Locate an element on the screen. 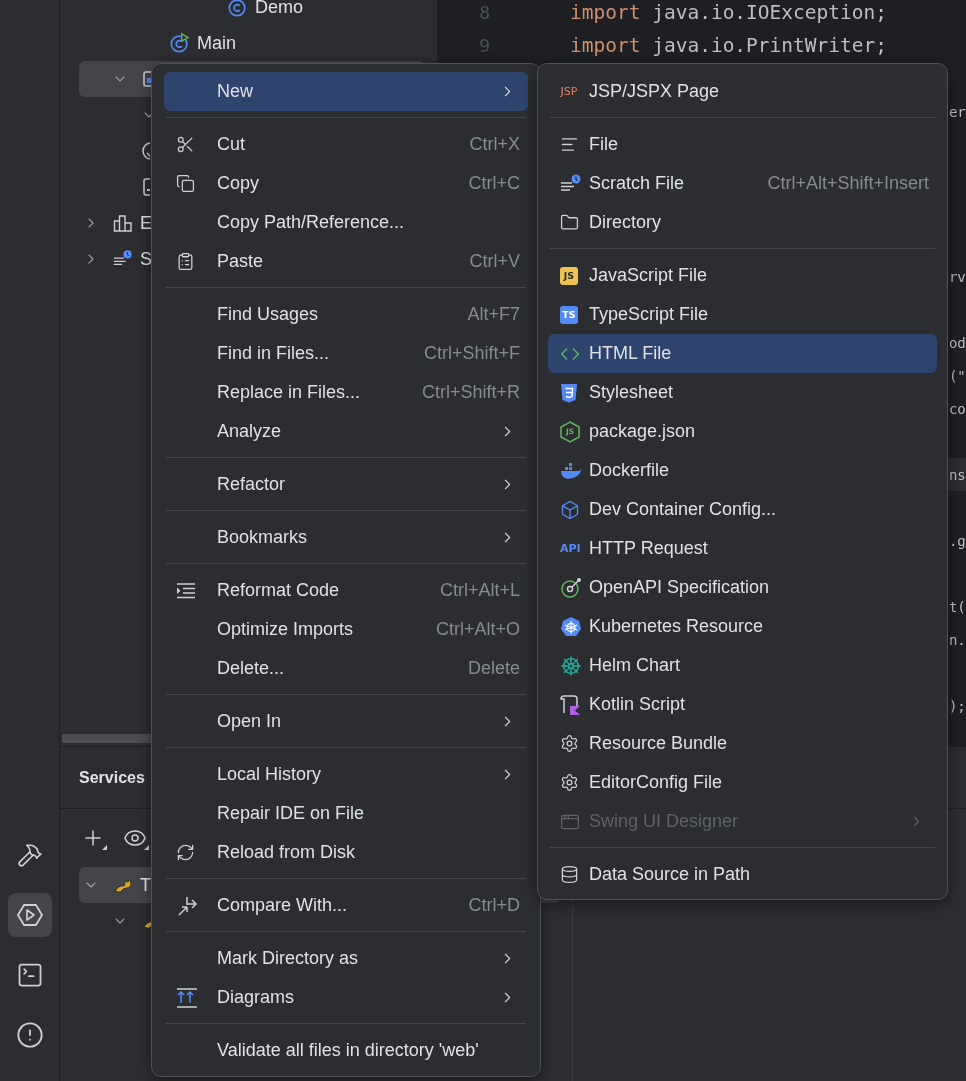  code-line: import java.io.PrintWriter; is located at coordinates (729, 45).